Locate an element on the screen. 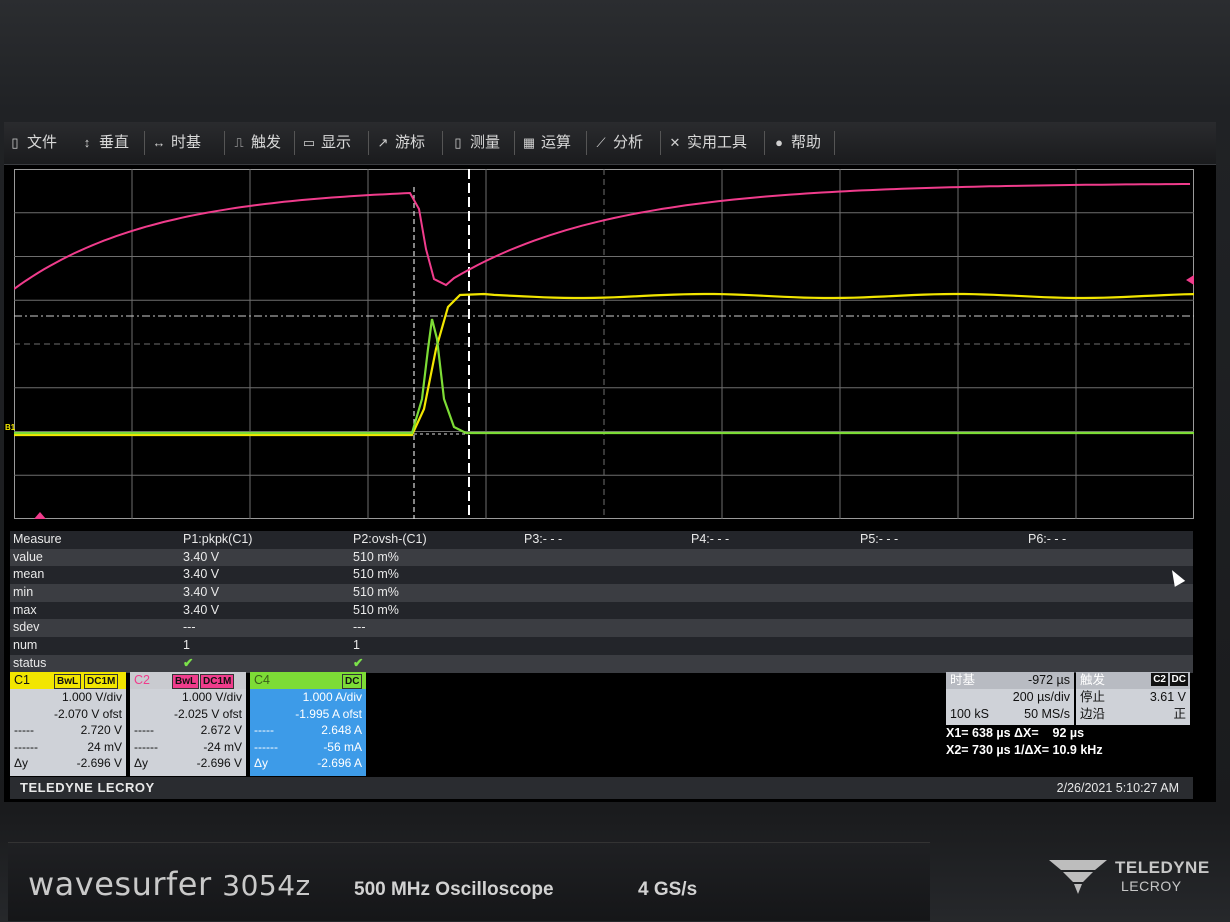 The height and width of the screenshot is (922, 1230). measure-row: min 3.40 V 510 m% is located at coordinates (601, 593).